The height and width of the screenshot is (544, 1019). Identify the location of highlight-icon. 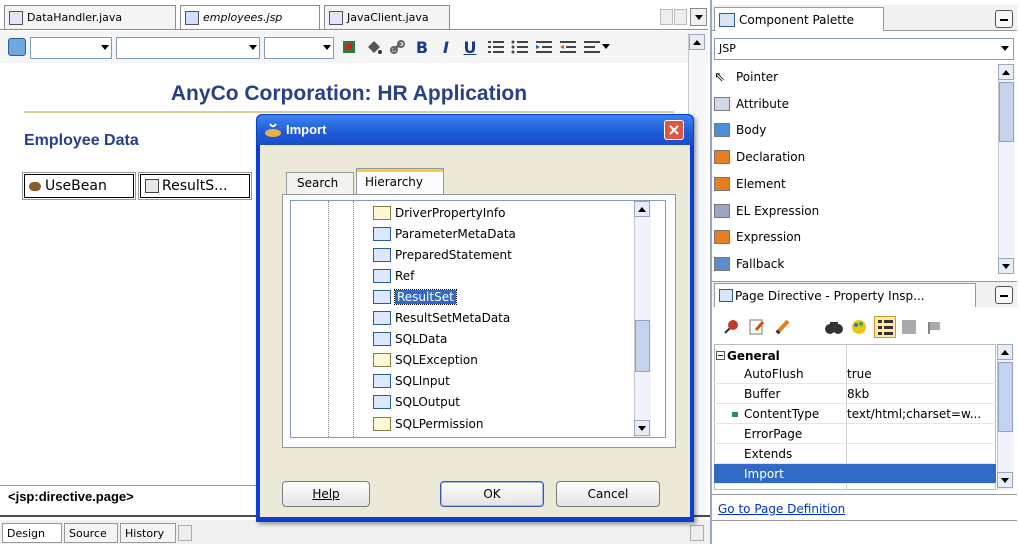
(350, 47).